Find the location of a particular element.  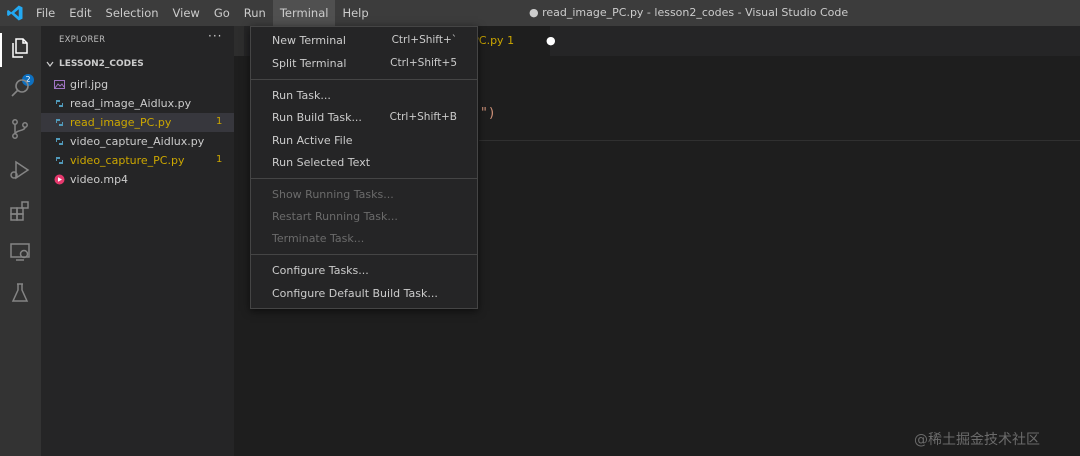

search-icon is located at coordinates (20, 88).